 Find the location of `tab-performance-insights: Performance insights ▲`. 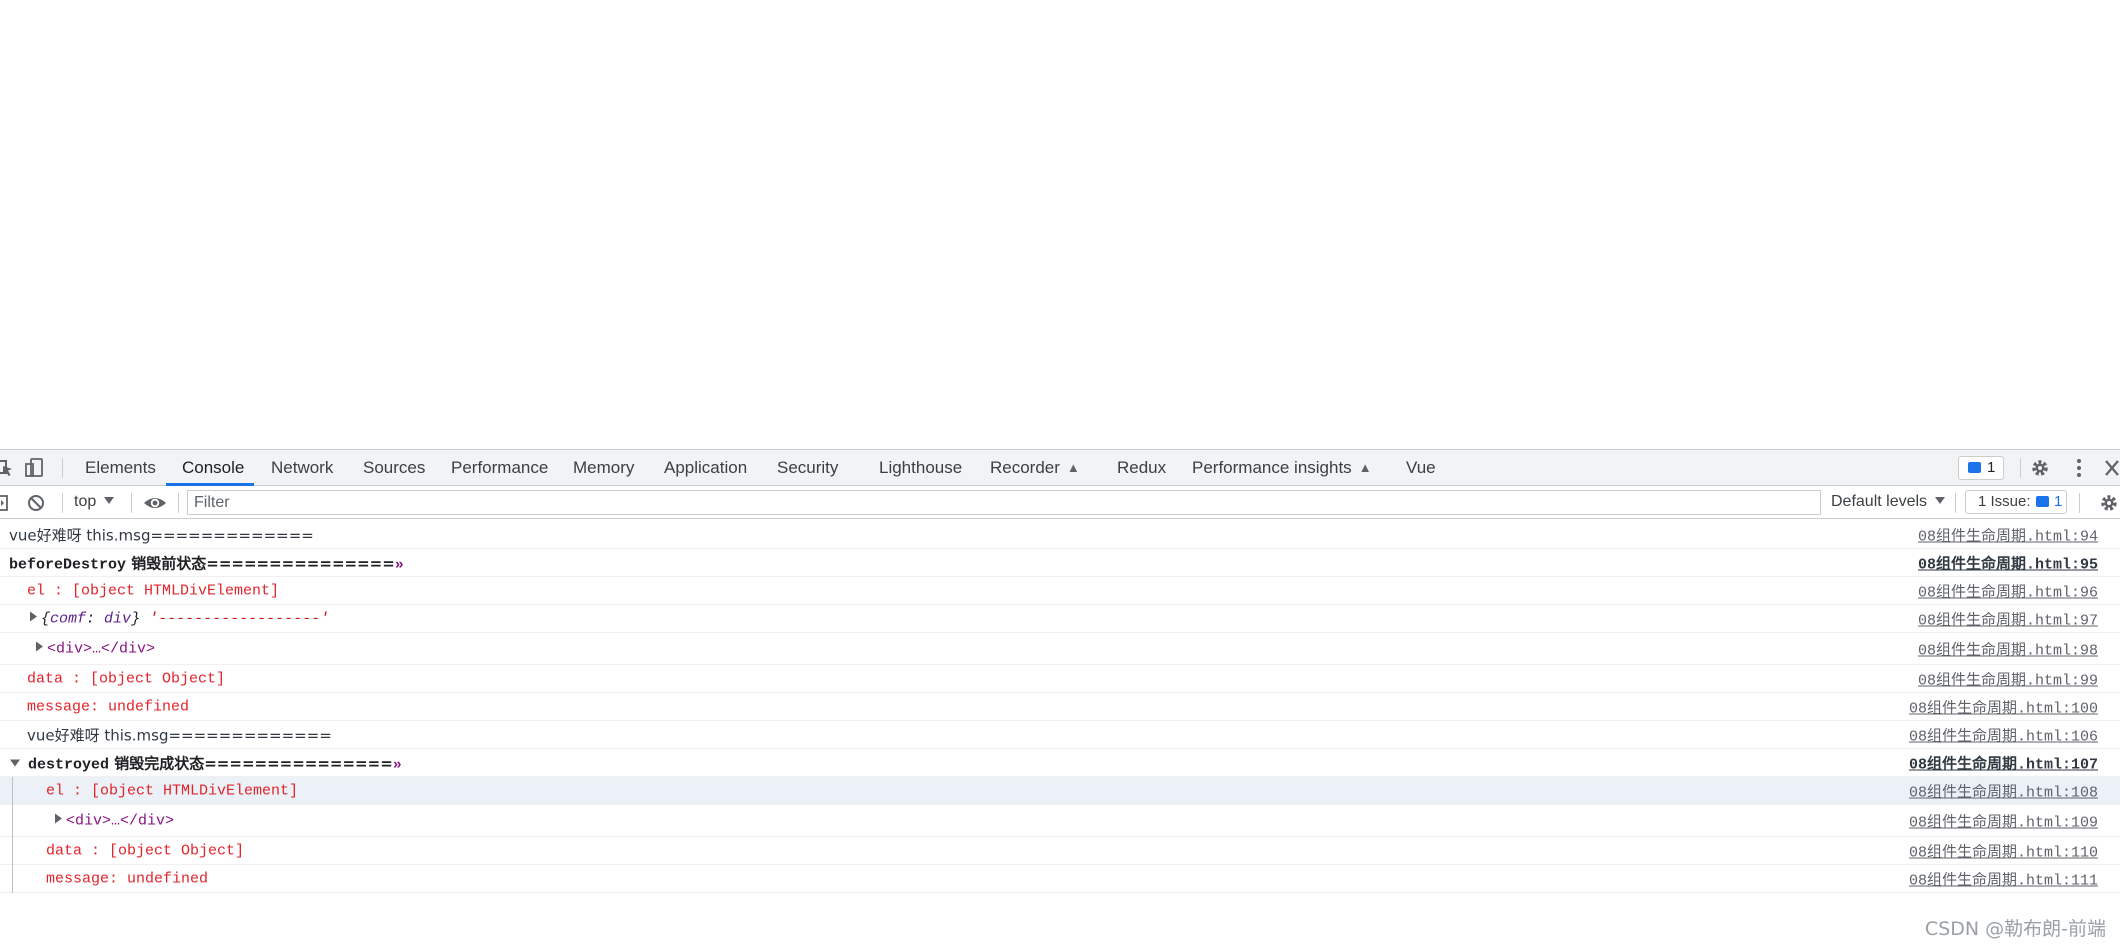

tab-performance-insights: Performance insights ▲ is located at coordinates (1282, 468).